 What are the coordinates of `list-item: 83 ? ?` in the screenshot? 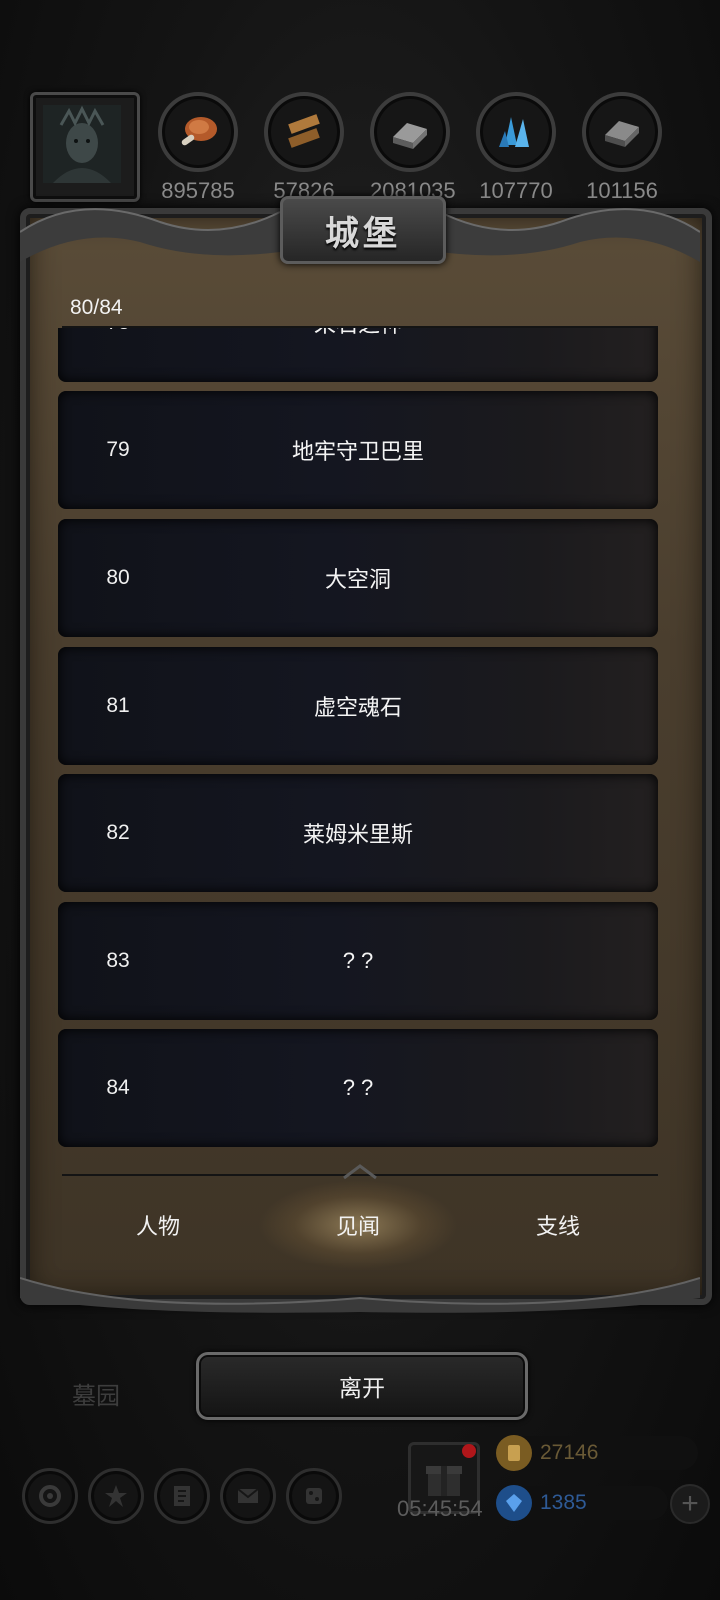 It's located at (358, 961).